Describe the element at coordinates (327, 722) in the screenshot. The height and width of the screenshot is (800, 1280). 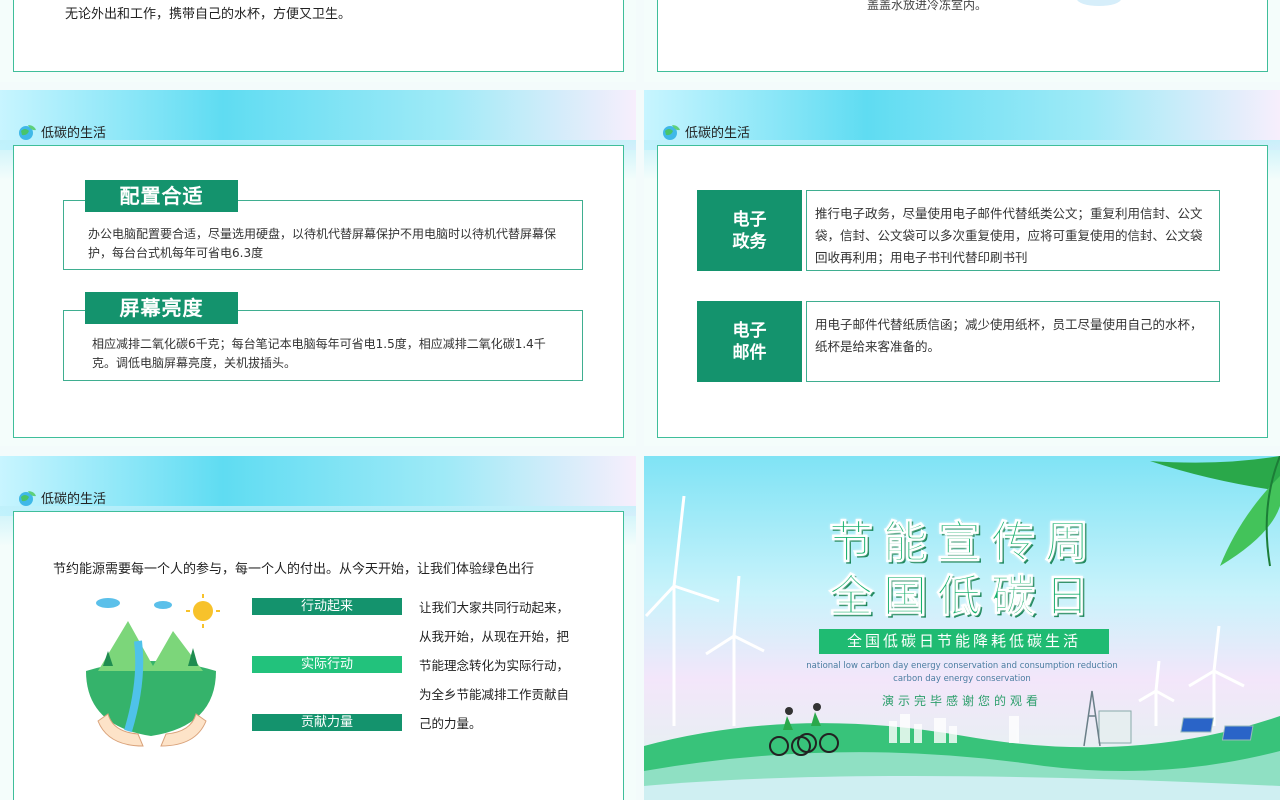
I see `action-bar-3: 贡献力量` at that location.